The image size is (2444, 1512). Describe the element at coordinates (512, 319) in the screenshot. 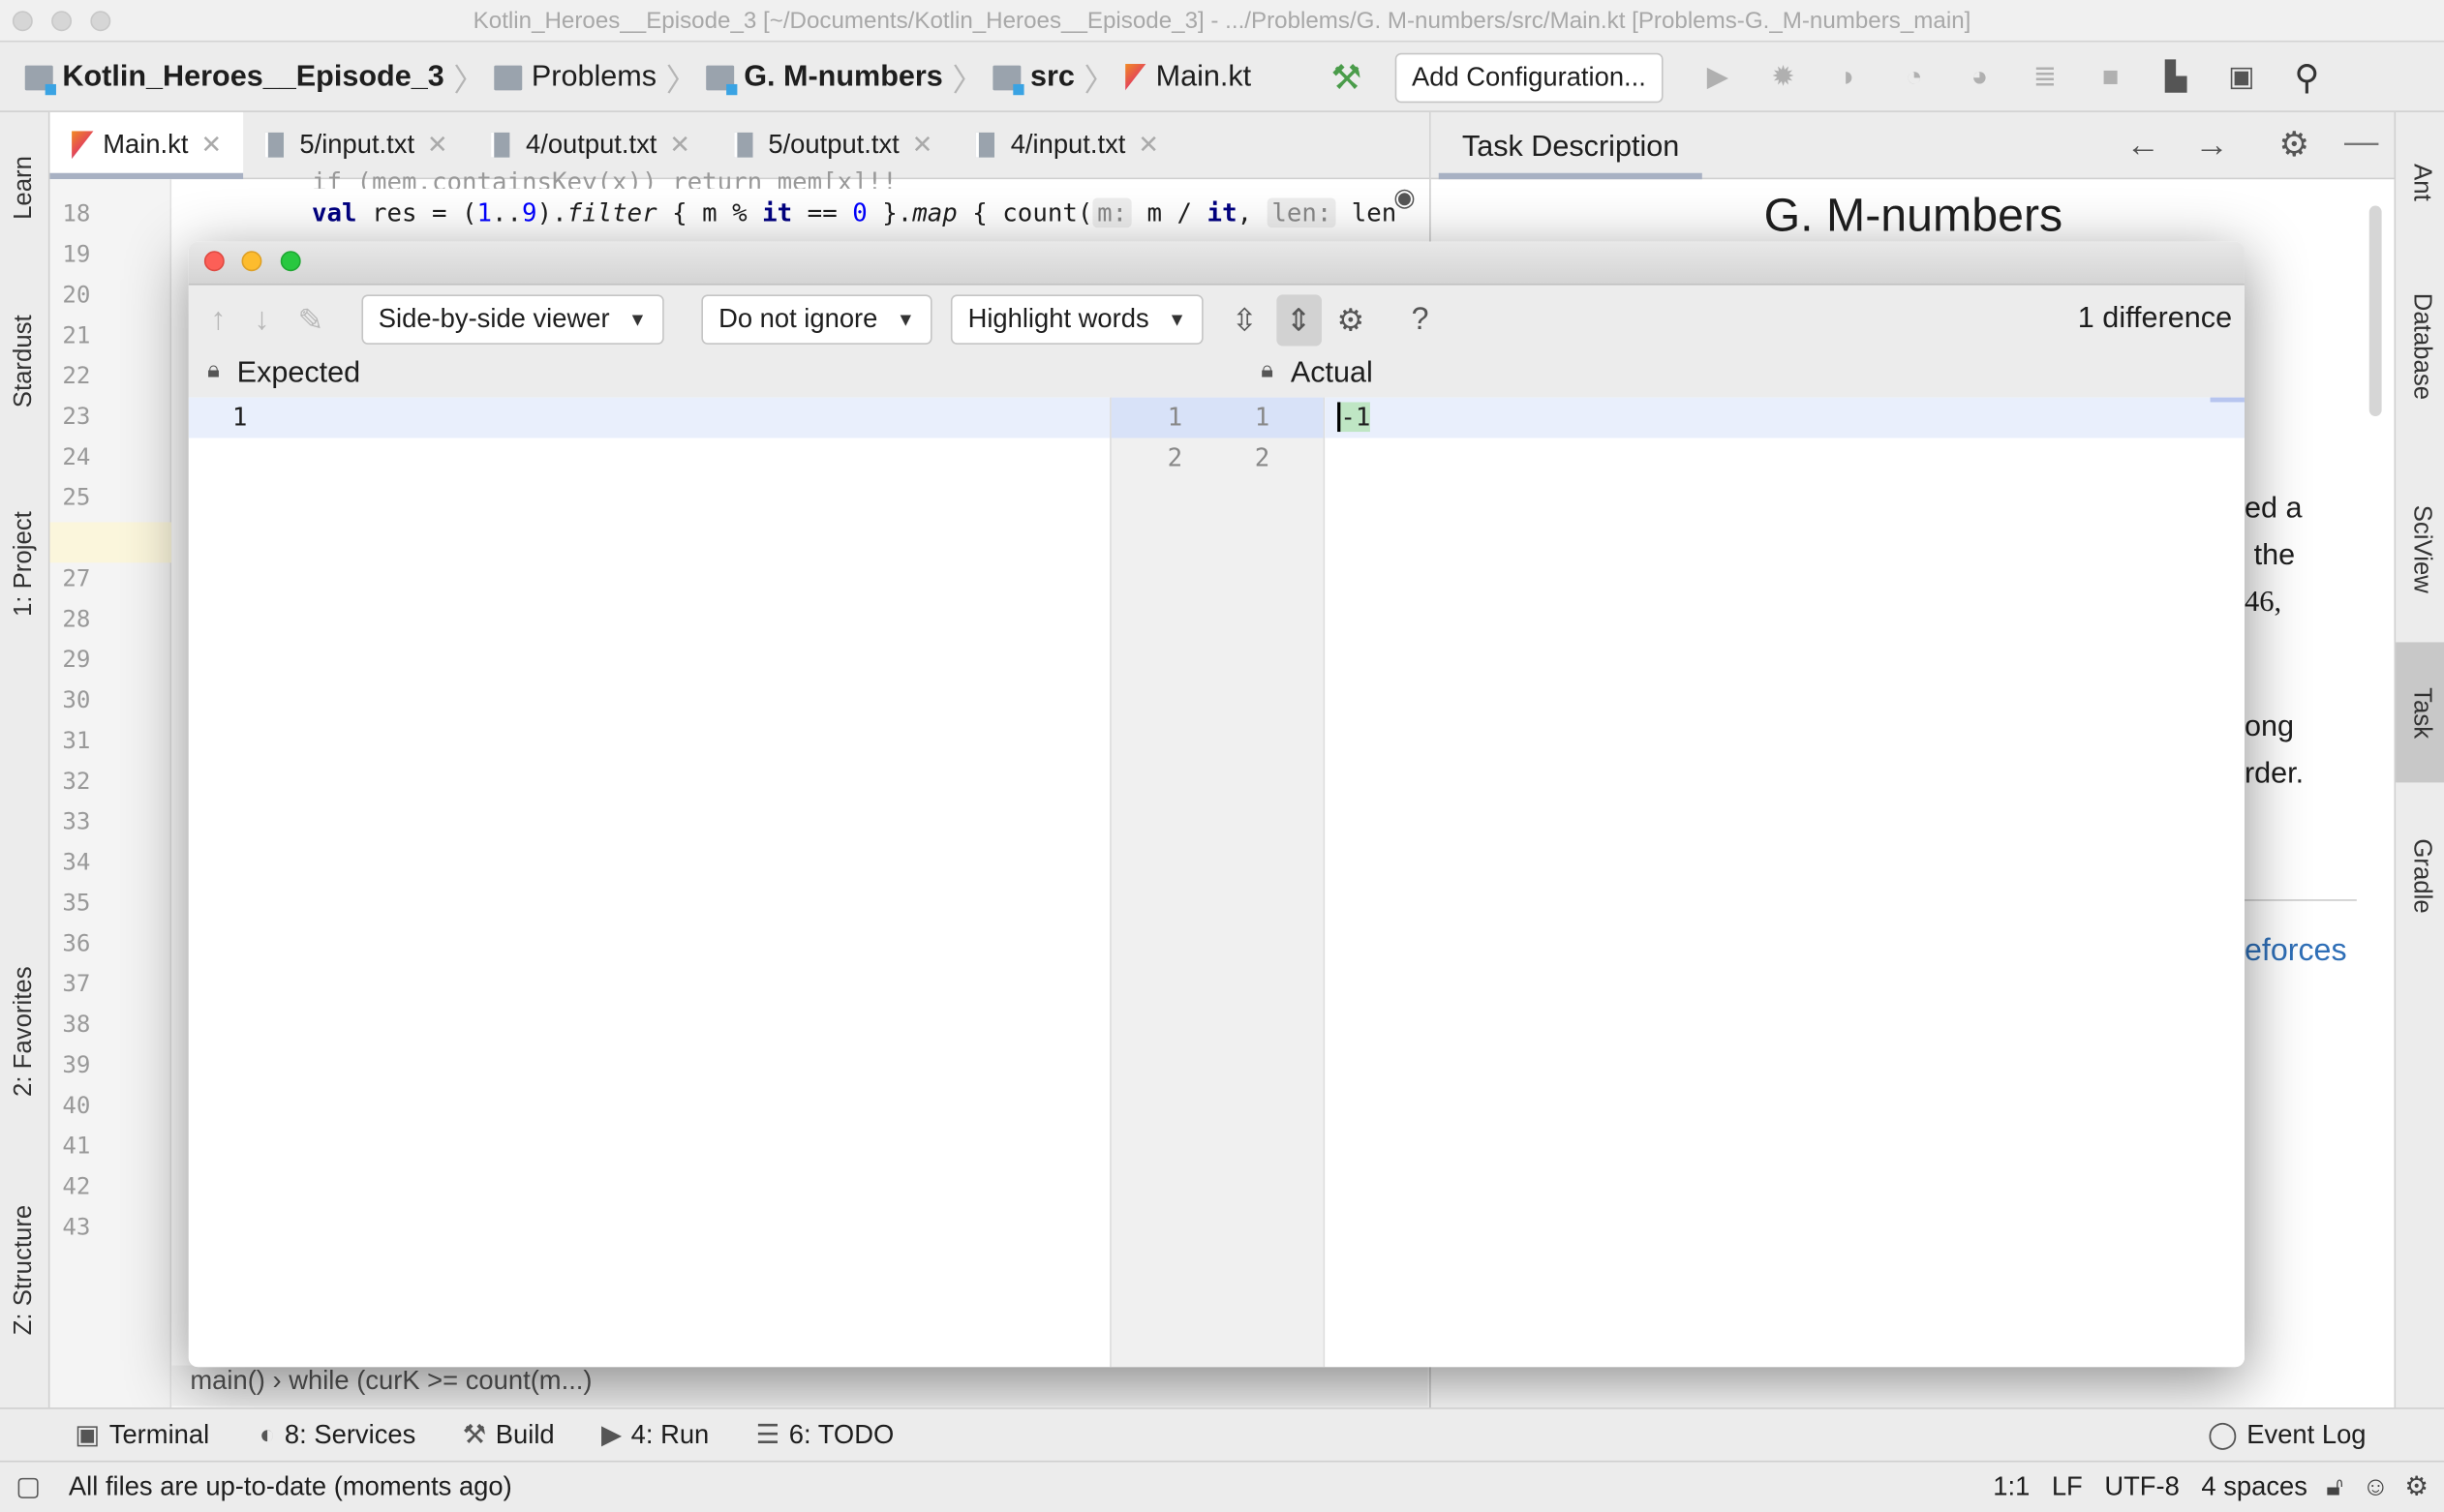

I see `viewer-dropdown: Side-by-side viewer ▼` at that location.